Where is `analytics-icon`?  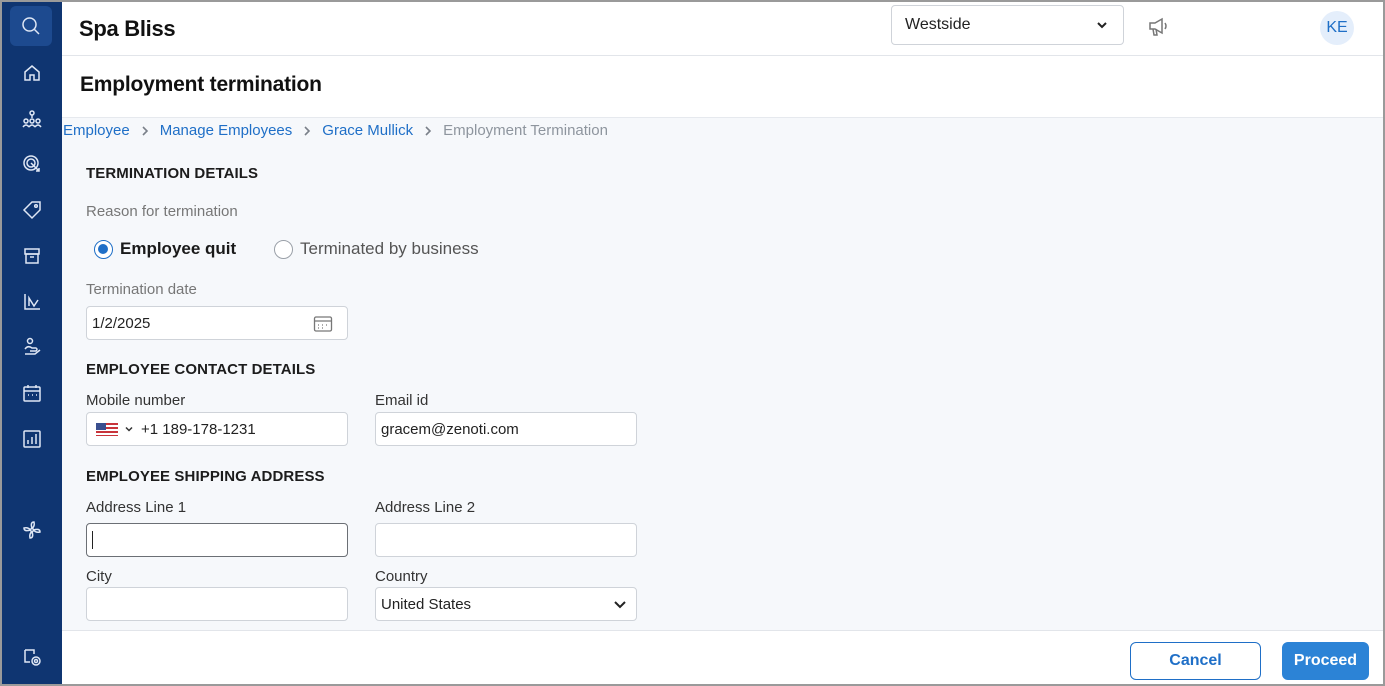
analytics-icon is located at coordinates (32, 439).